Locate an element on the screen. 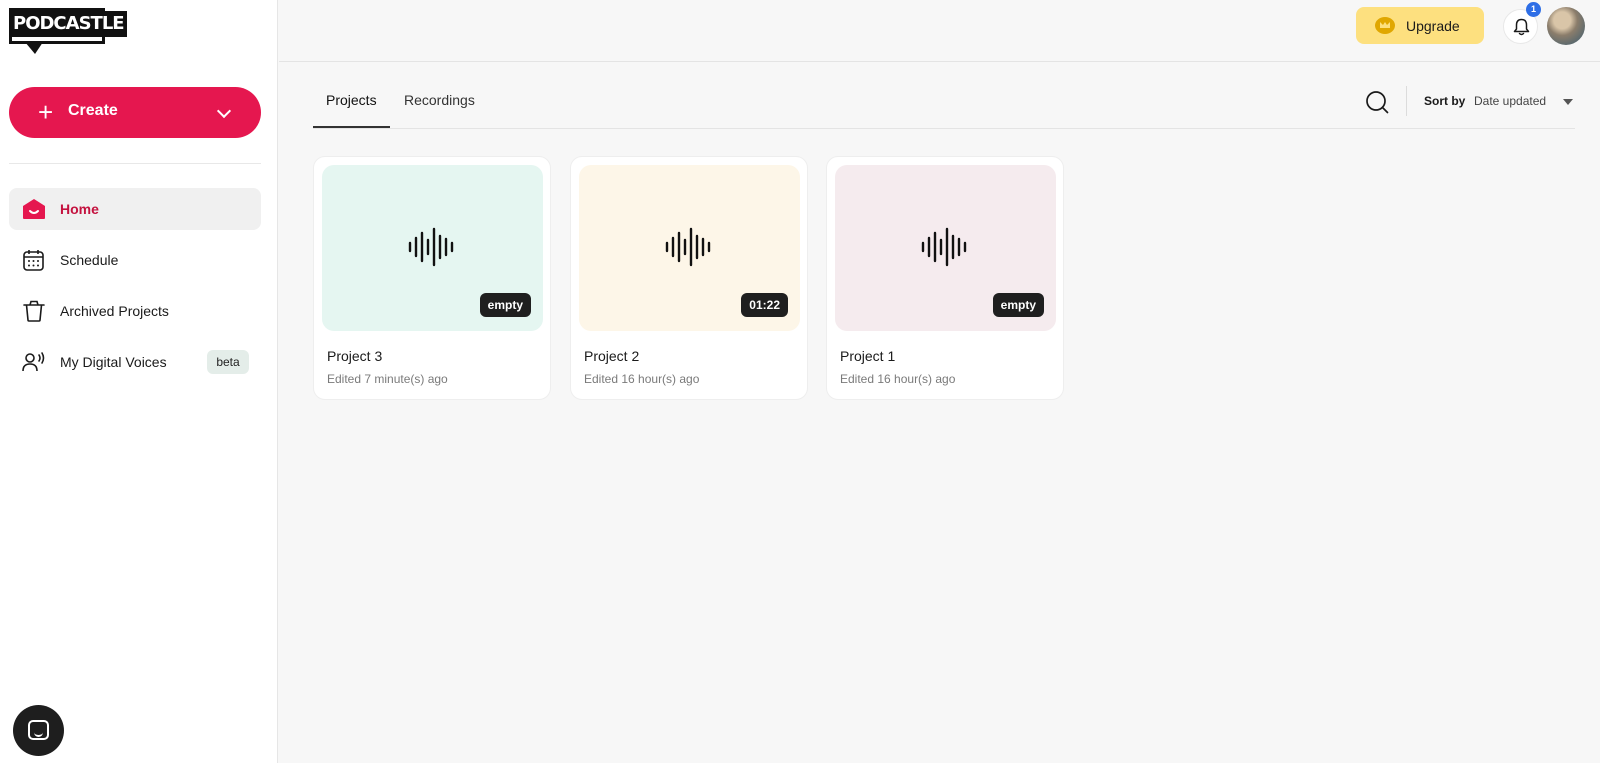  sidebar-item-label: Home is located at coordinates (79, 209).